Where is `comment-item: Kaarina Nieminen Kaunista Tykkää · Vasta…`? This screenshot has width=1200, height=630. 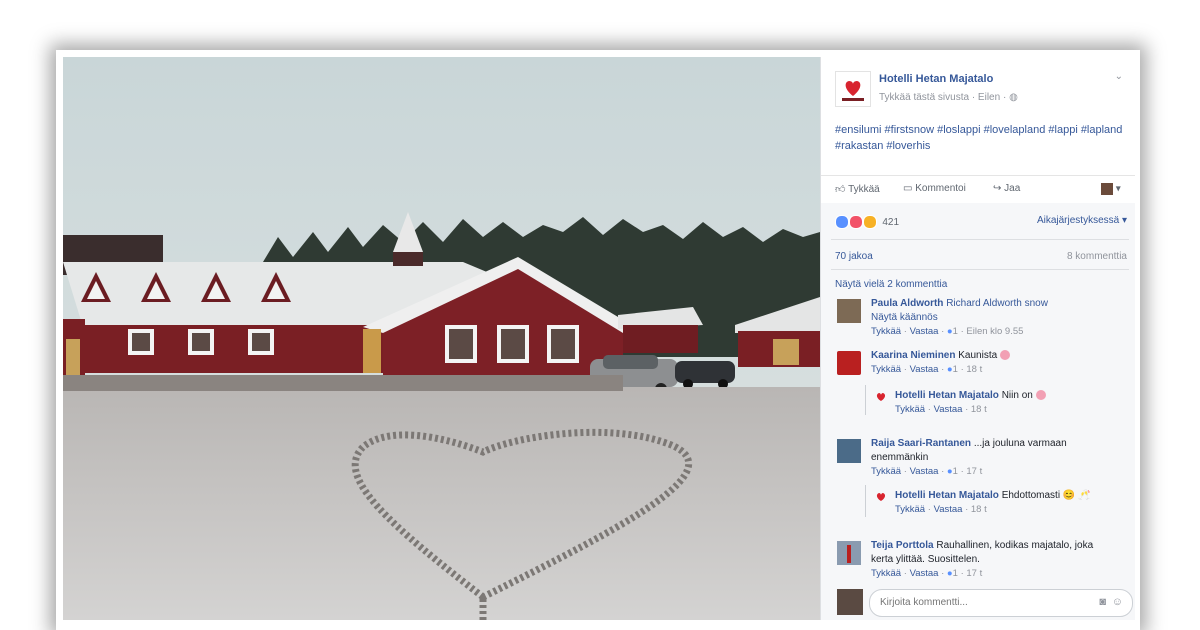 comment-item: Kaarina Nieminen Kaunista Tykkää · Vasta… is located at coordinates (999, 363).